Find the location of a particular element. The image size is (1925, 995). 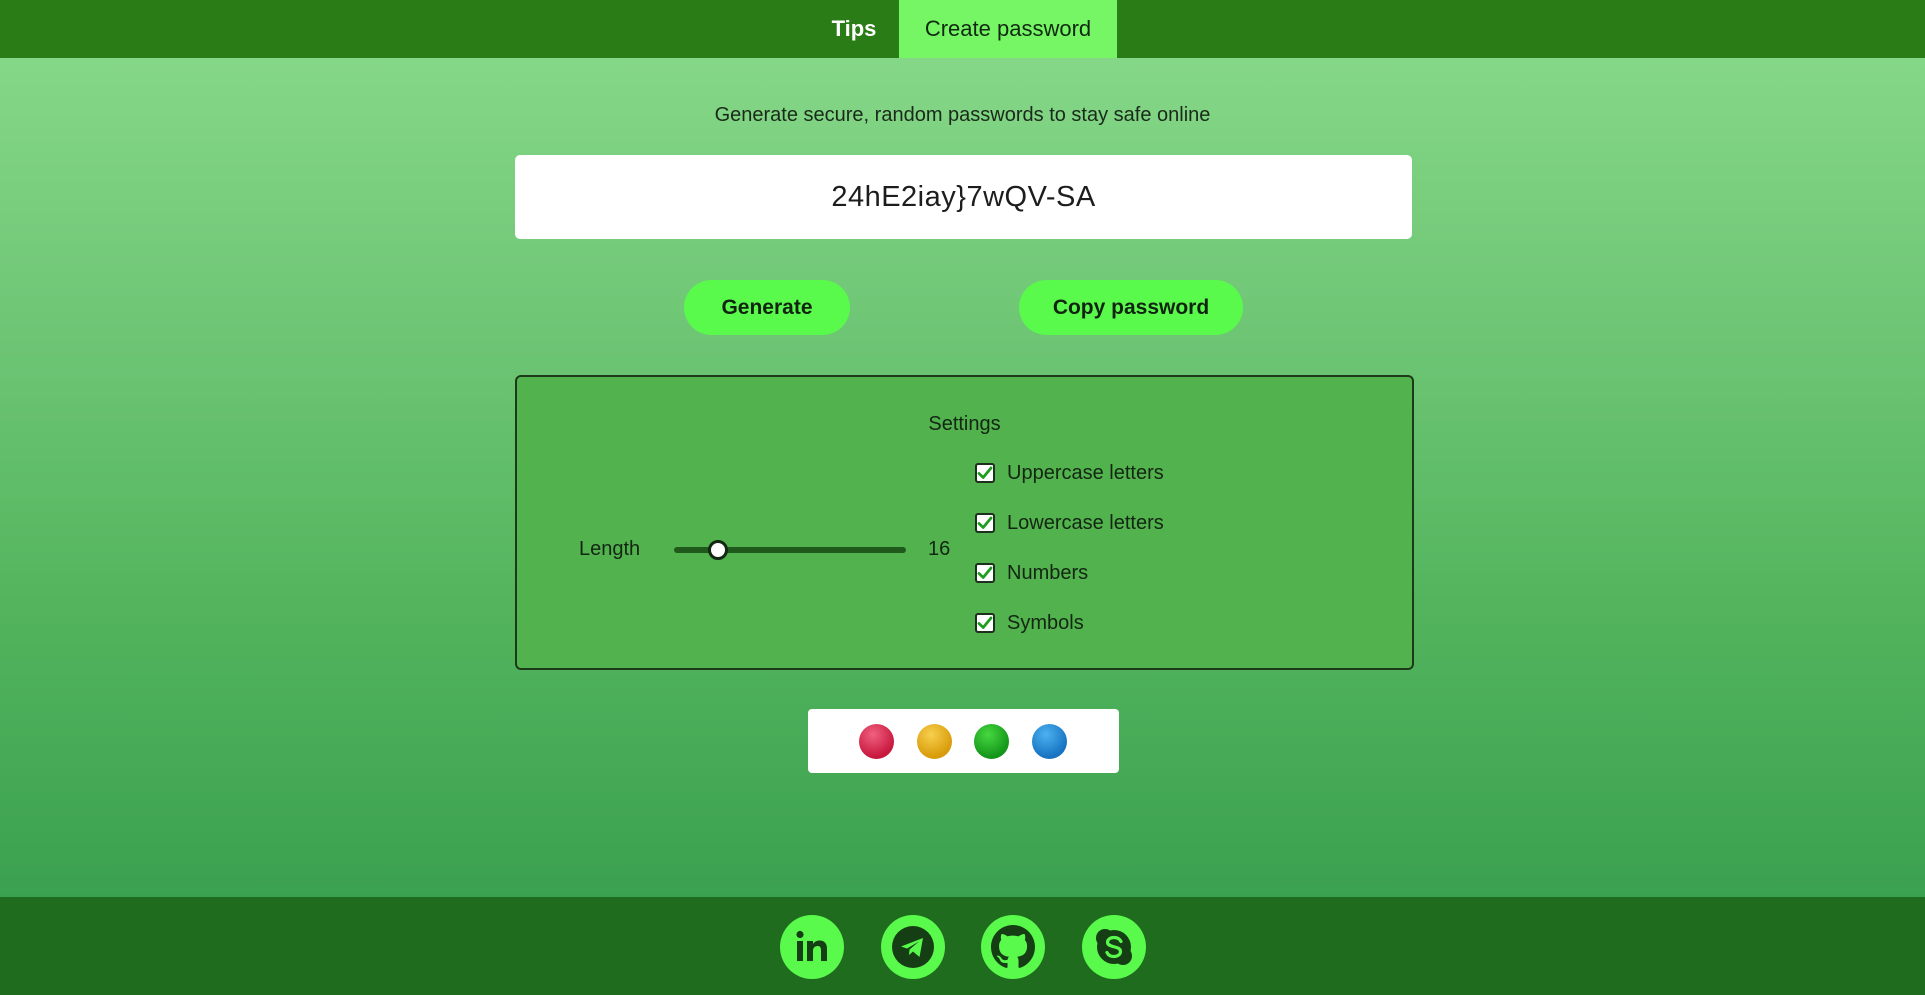

copy-password-button: Copy password is located at coordinates (1131, 307).